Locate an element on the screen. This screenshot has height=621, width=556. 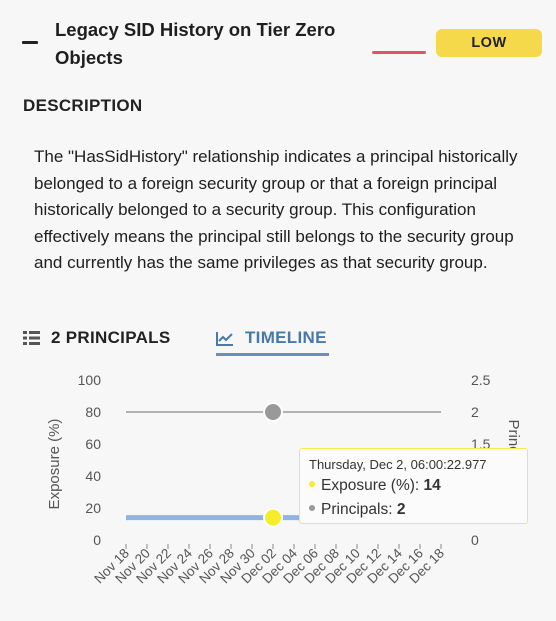
finding-title: Legacy SID History on Tier Zero Objects is located at coordinates (195, 43).